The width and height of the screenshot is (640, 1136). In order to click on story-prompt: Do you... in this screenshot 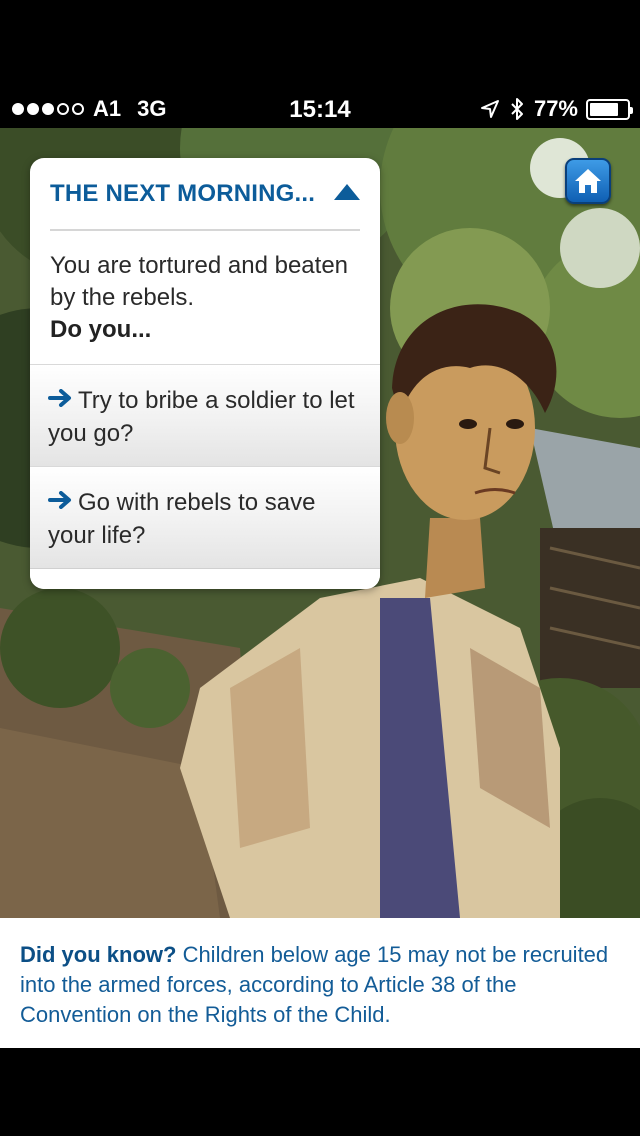, I will do `click(101, 329)`.